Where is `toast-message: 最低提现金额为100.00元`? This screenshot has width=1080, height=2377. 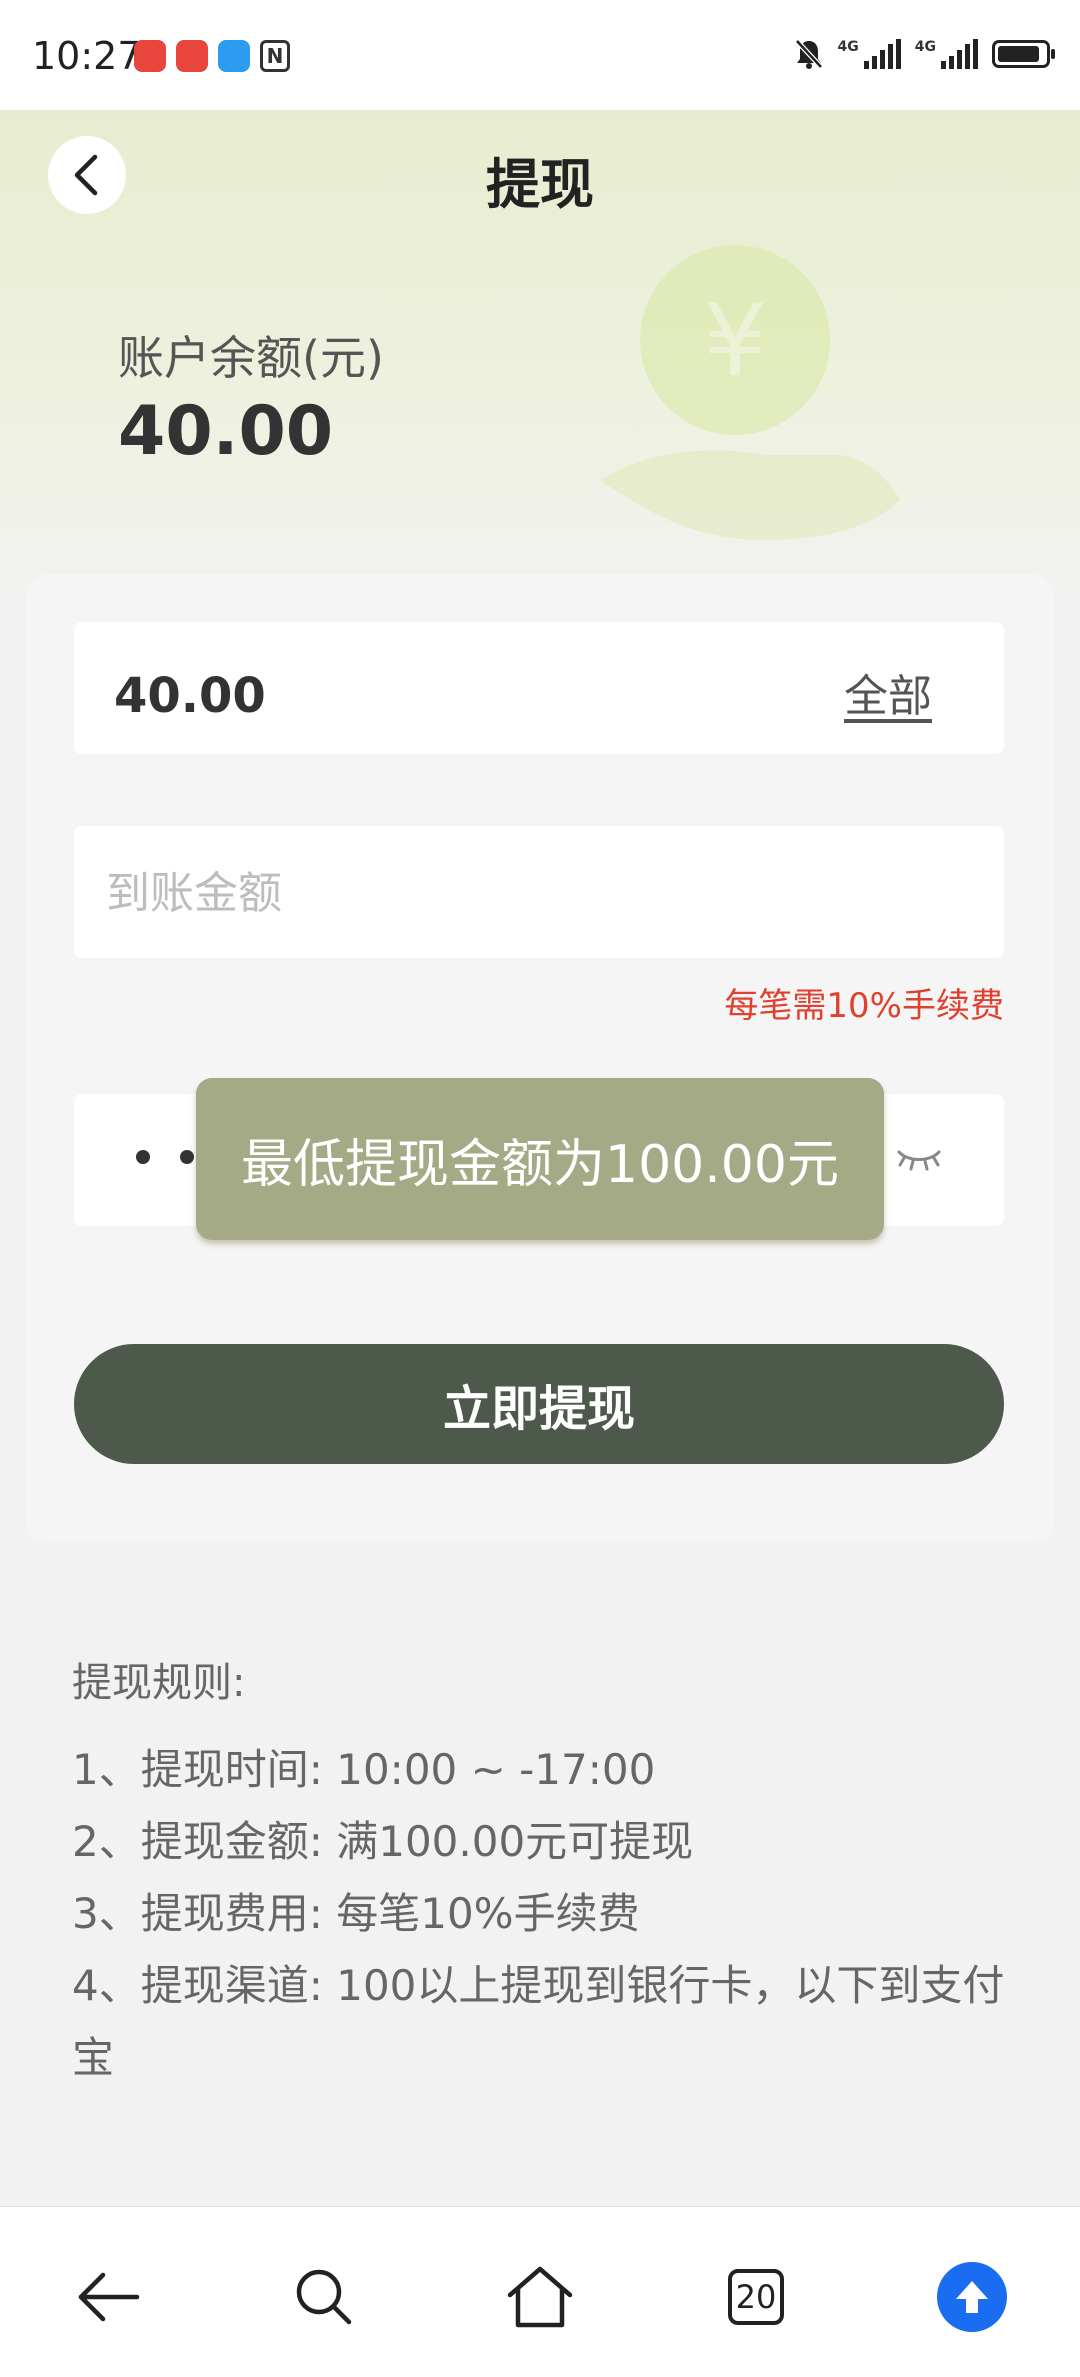 toast-message: 最低提现金额为100.00元 is located at coordinates (540, 1159).